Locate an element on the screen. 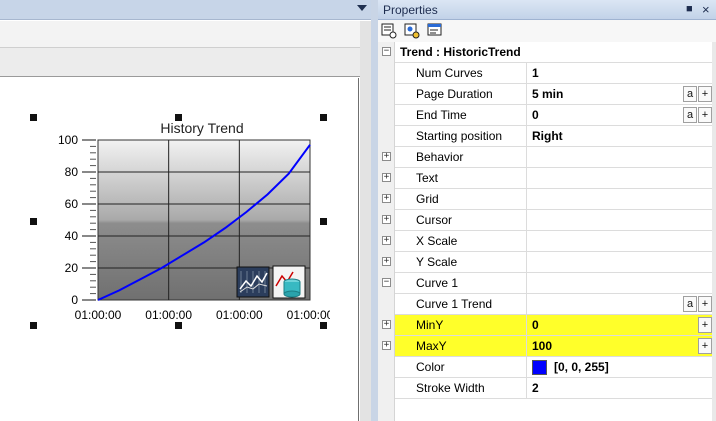 This screenshot has height=421, width=716. property-name: Page Duration is located at coordinates (454, 94).